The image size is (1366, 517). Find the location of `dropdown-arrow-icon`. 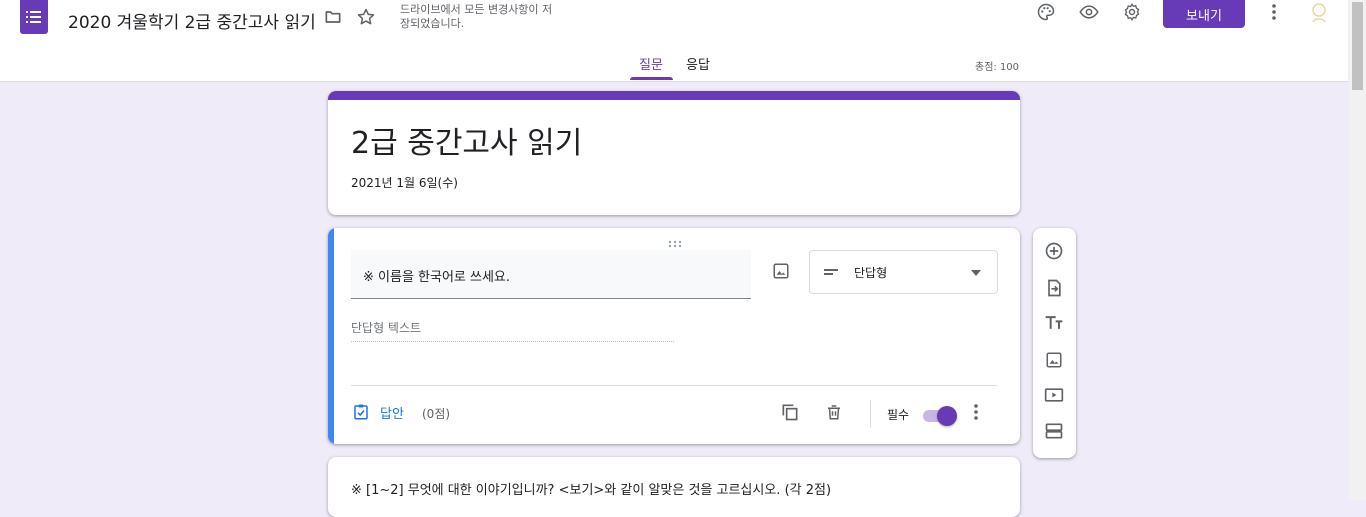

dropdown-arrow-icon is located at coordinates (976, 273).